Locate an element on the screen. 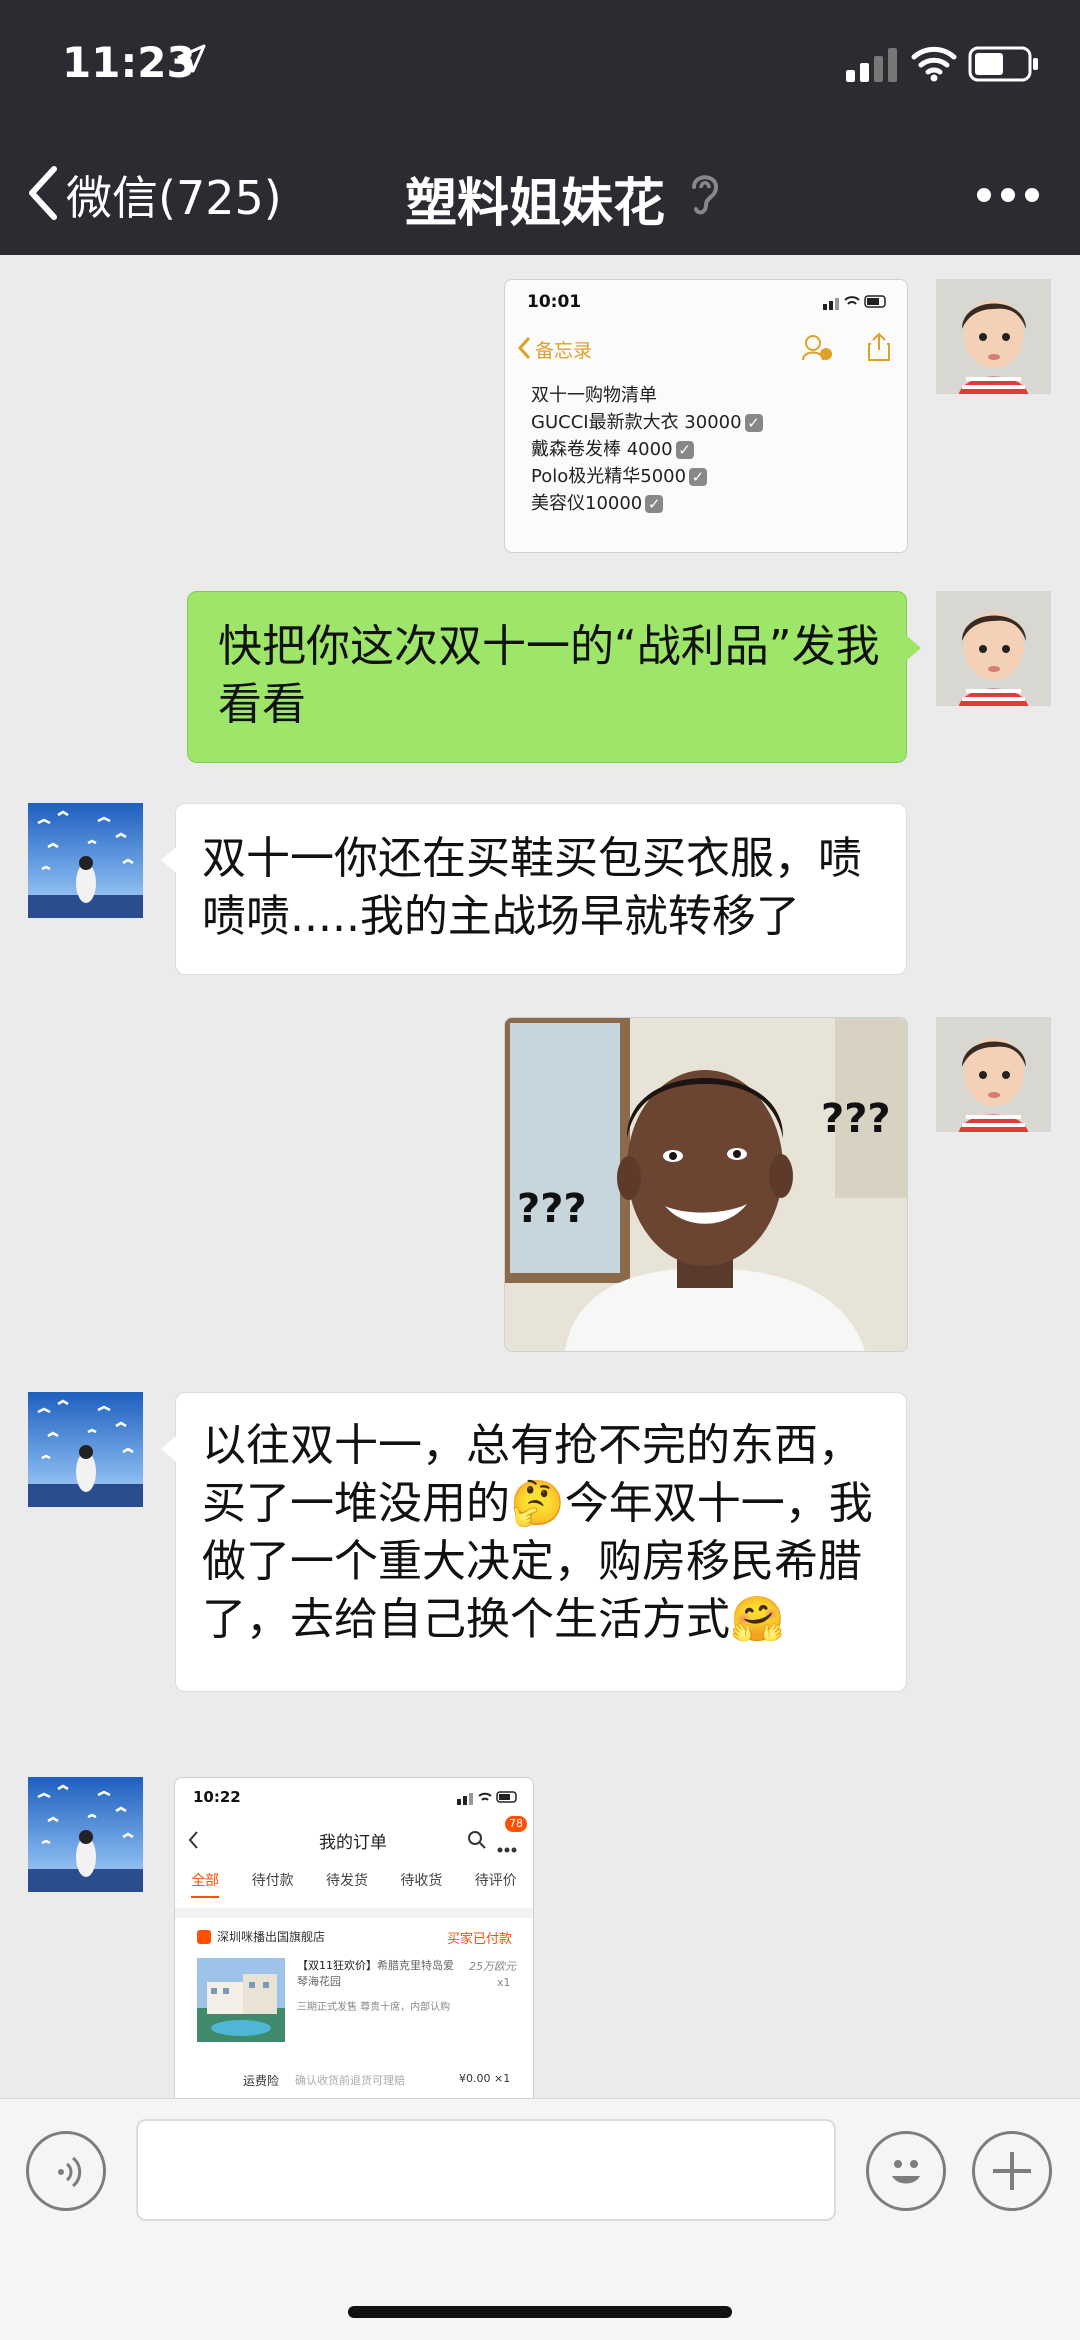 The height and width of the screenshot is (2340, 1080). home-indicator is located at coordinates (540, 2312).